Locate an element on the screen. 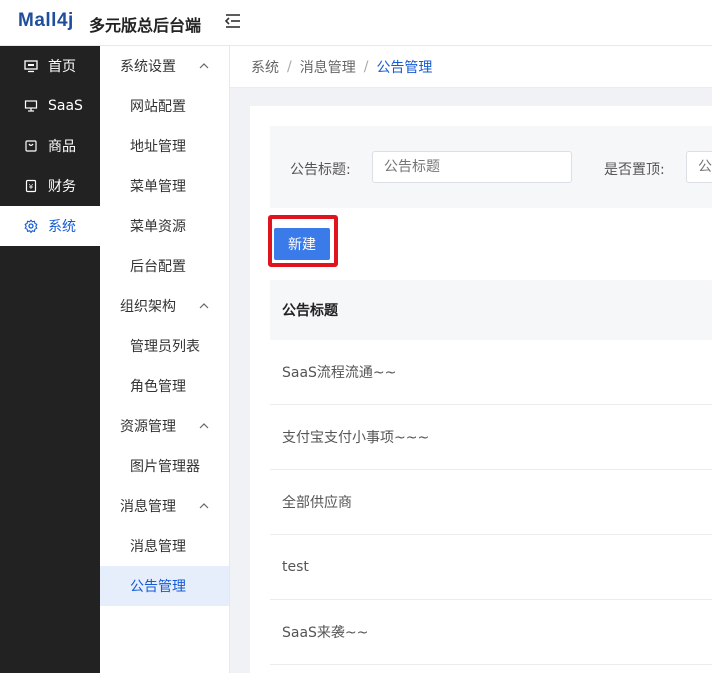 The image size is (712, 673). submenu-group-resources: 资源管理 is located at coordinates (164, 426).